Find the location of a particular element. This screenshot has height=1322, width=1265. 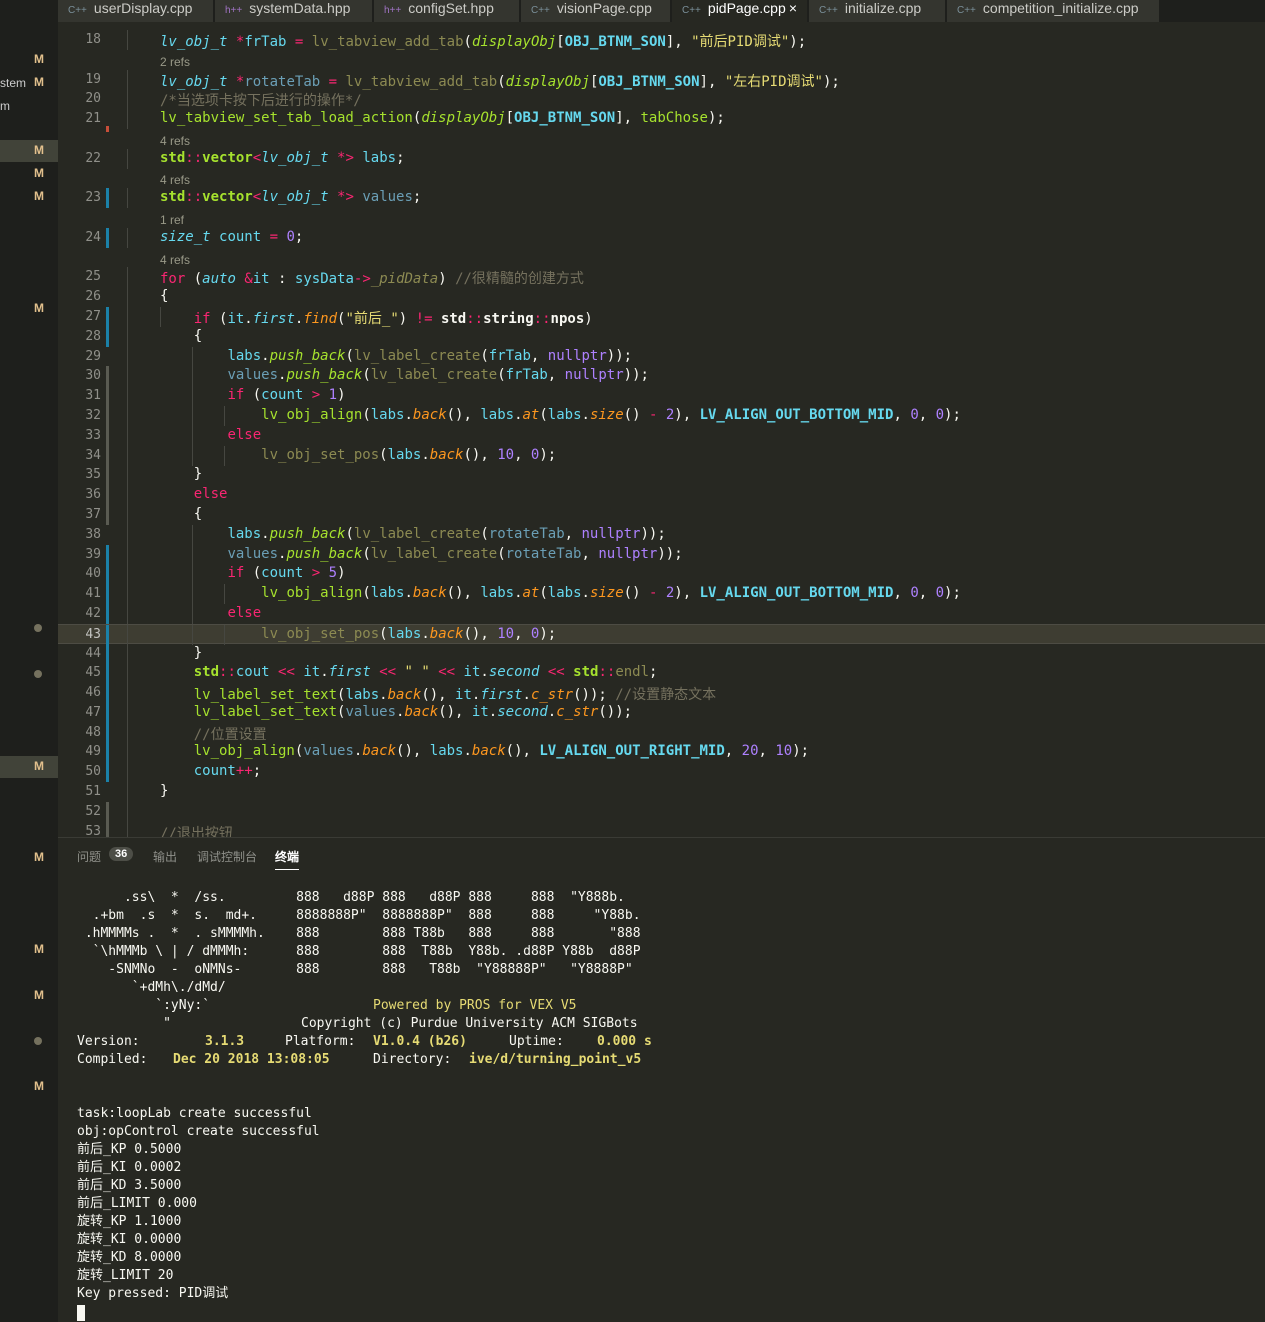

log-line: 旋转_KD 8.0000 is located at coordinates (129, 1257).